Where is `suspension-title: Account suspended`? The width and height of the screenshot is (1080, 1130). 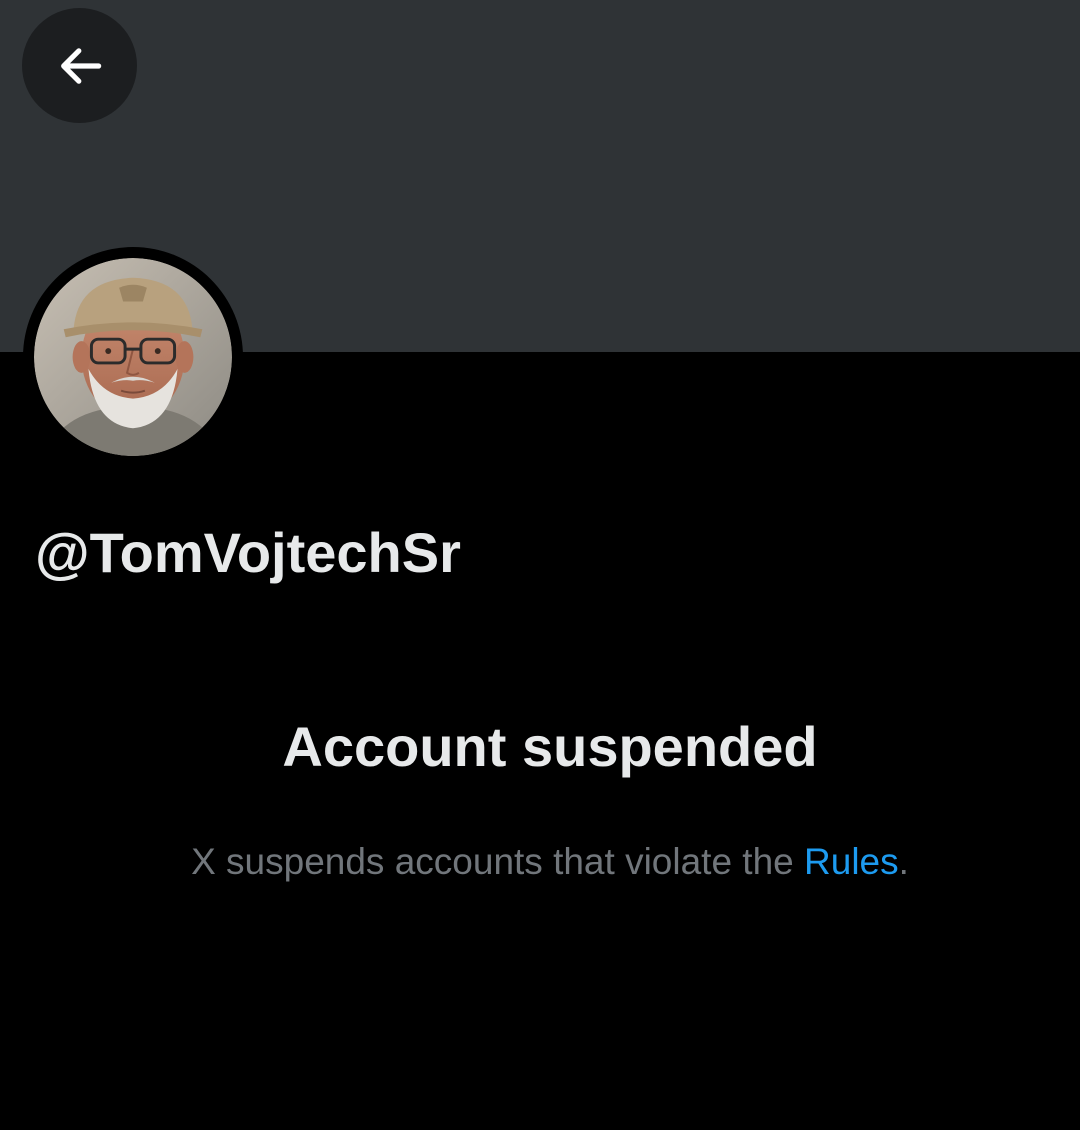
suspension-title: Account suspended is located at coordinates (550, 746).